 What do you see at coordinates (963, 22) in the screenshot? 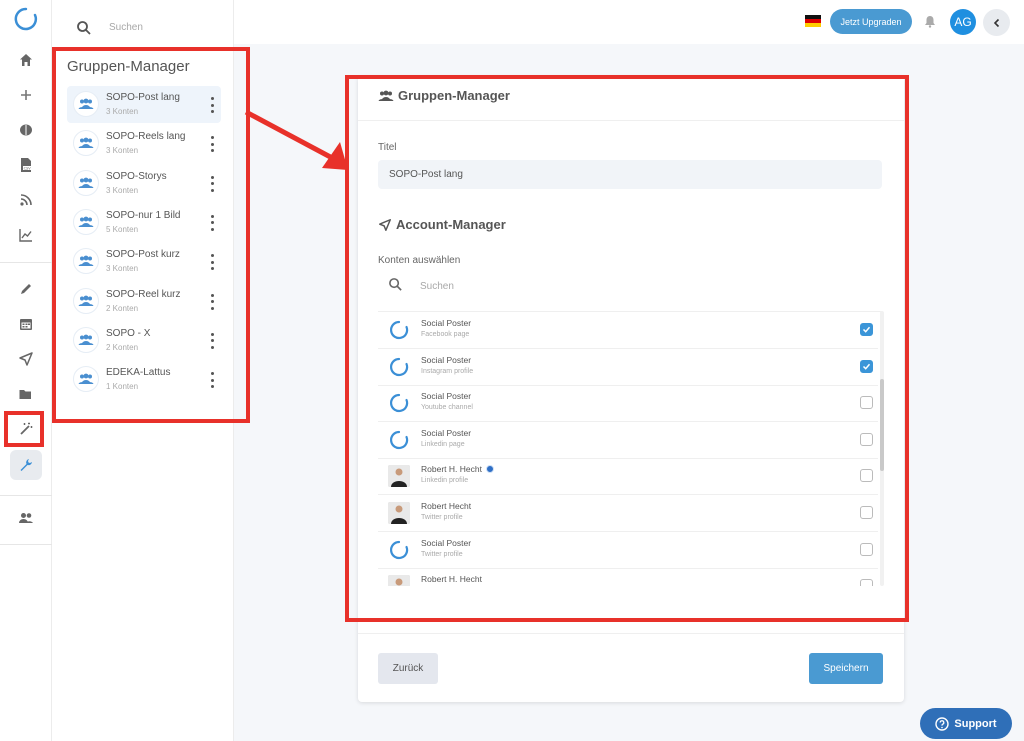
I see `avatar: AG` at bounding box center [963, 22].